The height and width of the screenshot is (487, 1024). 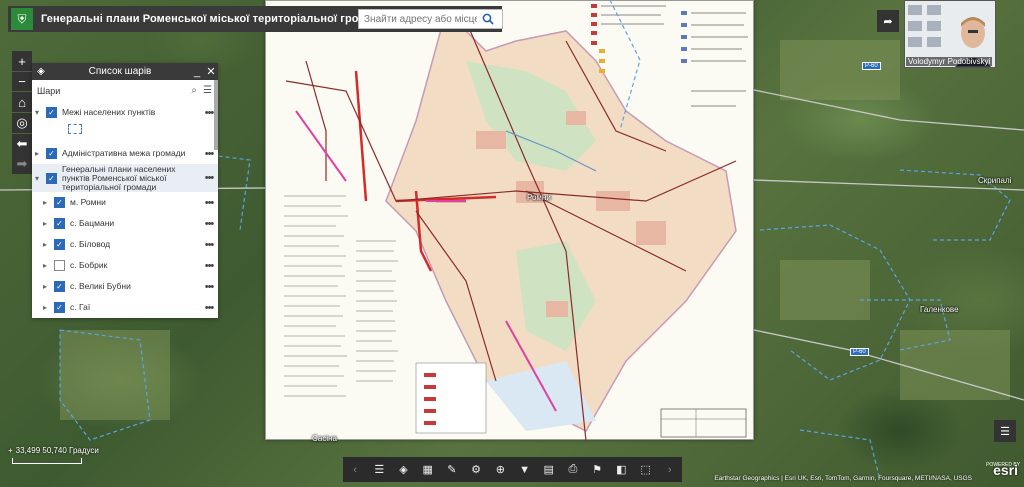 What do you see at coordinates (488, 19) in the screenshot?
I see `search-icon` at bounding box center [488, 19].